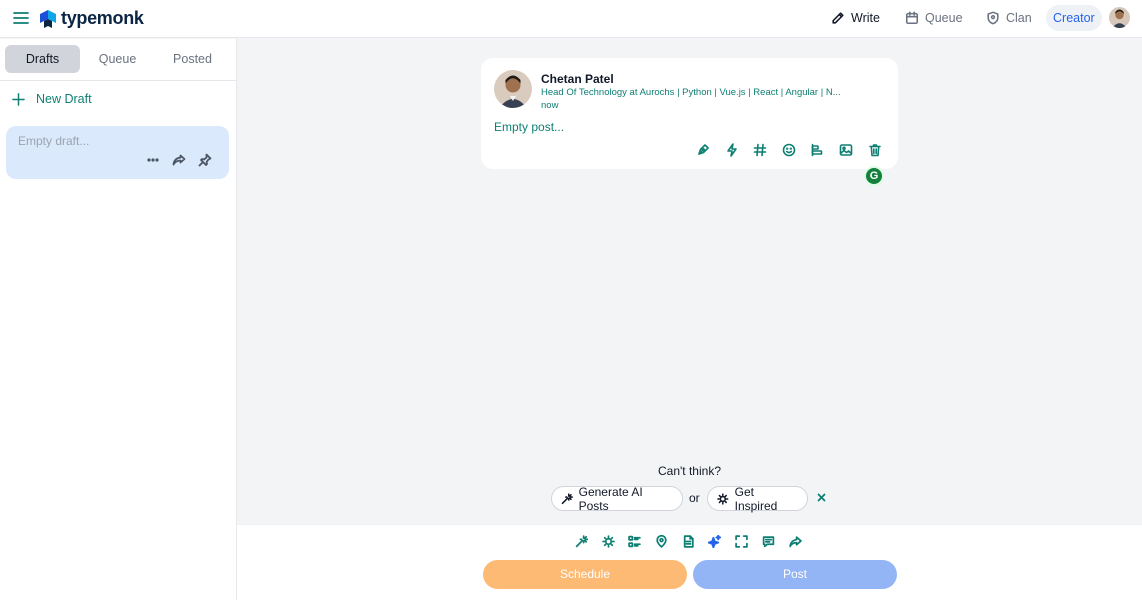 This screenshot has height=600, width=1142. Describe the element at coordinates (875, 150) in the screenshot. I see `trash-icon` at that location.